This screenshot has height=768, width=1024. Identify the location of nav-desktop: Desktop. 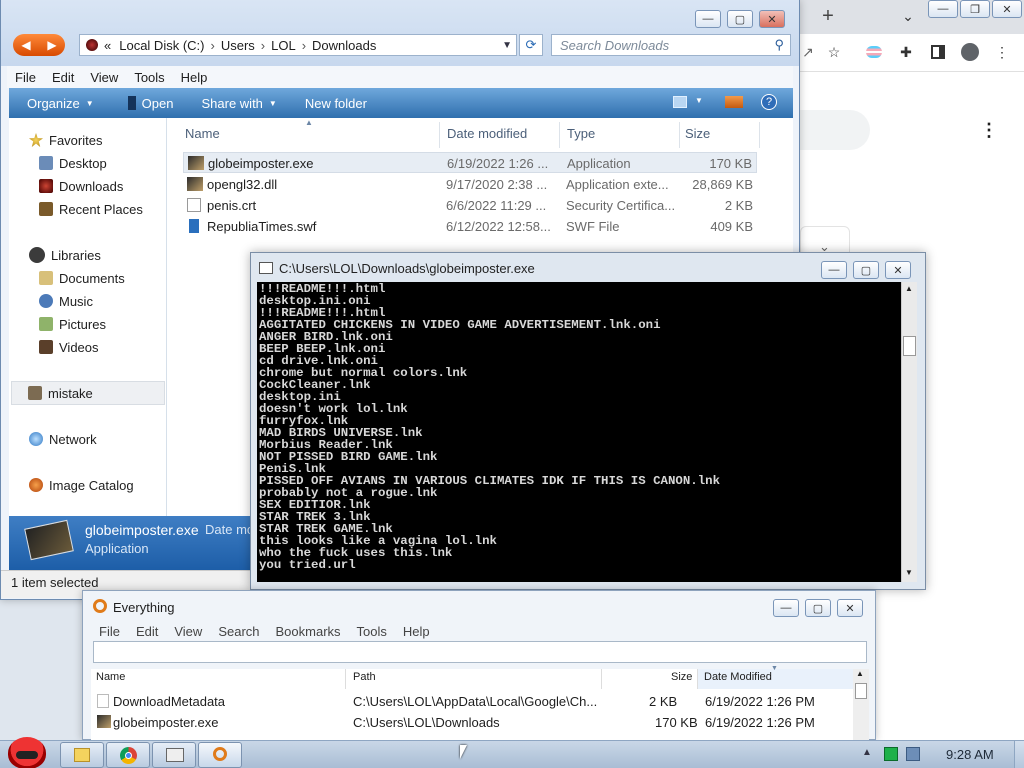
(73, 163).